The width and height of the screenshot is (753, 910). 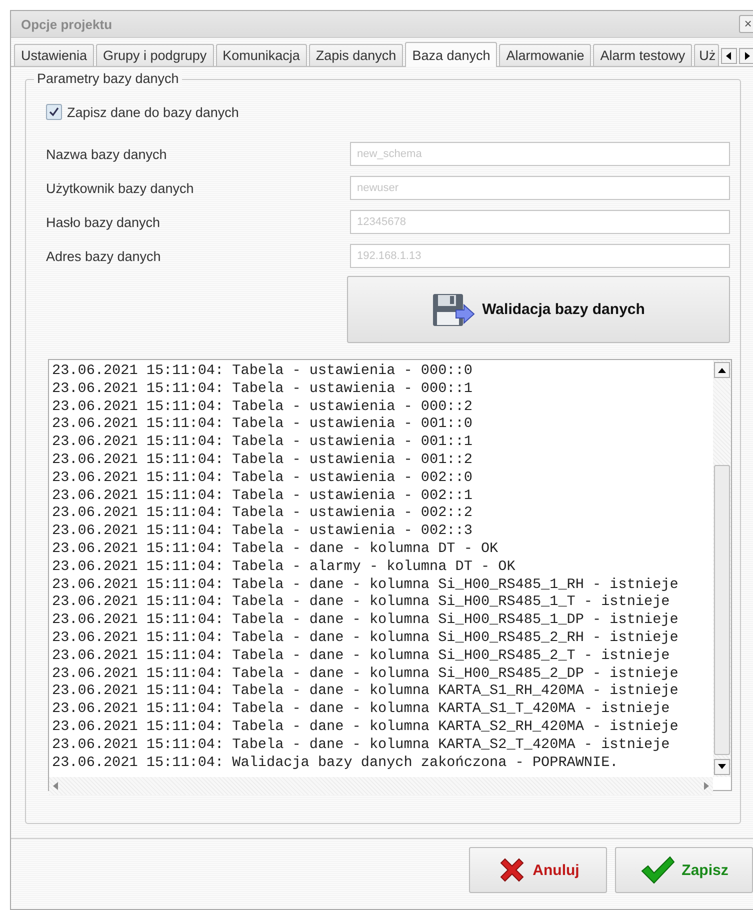 I want to click on log-line: 23.06.2021 15:11:04: Tabela - dane - kolumna DT - OK, so click(x=275, y=549).